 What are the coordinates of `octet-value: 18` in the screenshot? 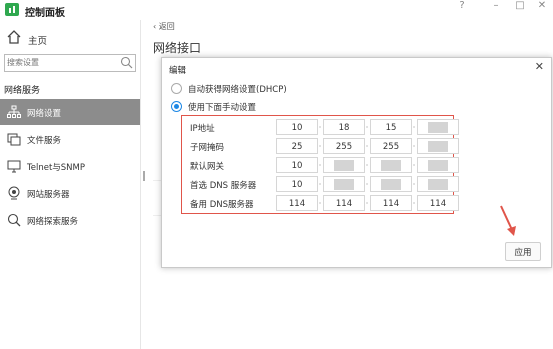 It's located at (344, 128).